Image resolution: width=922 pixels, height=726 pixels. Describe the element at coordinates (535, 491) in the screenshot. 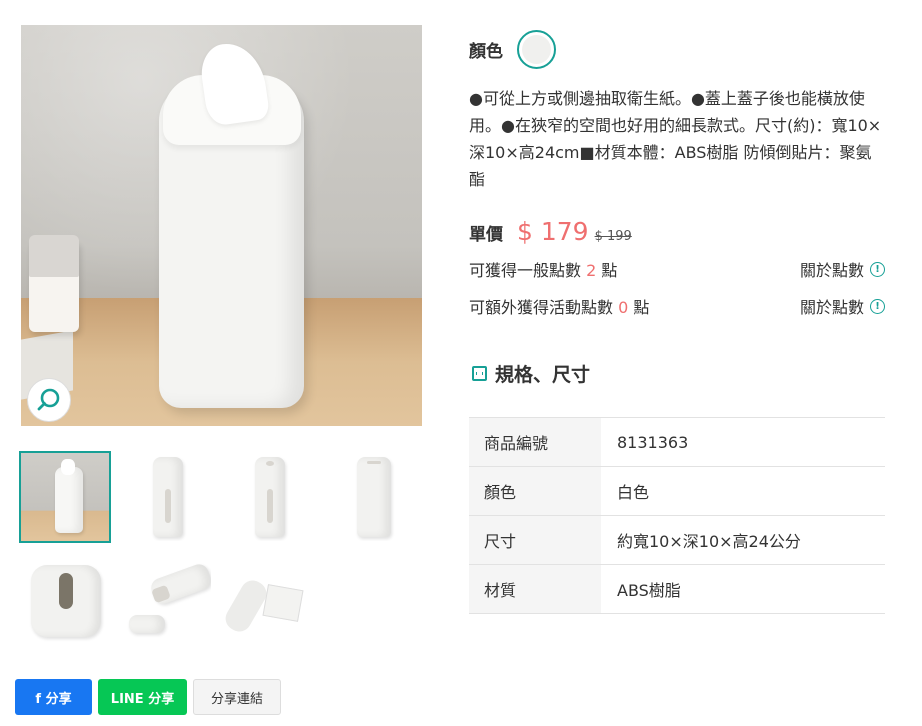

I see `spec-key: 顏色` at that location.